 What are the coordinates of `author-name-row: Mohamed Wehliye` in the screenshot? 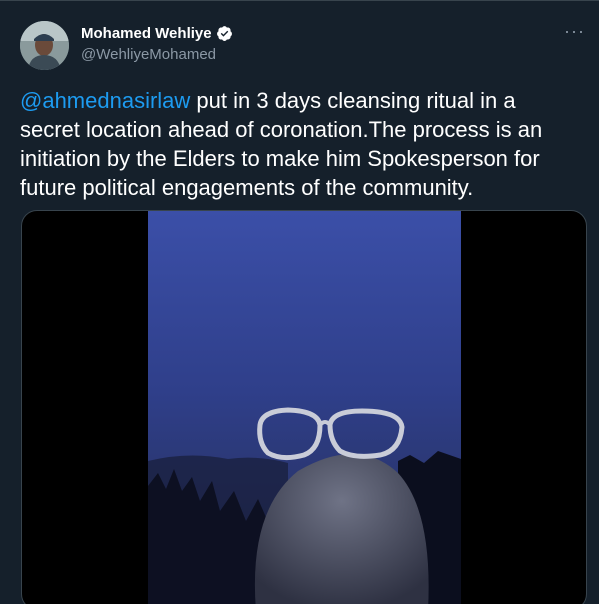 It's located at (157, 33).